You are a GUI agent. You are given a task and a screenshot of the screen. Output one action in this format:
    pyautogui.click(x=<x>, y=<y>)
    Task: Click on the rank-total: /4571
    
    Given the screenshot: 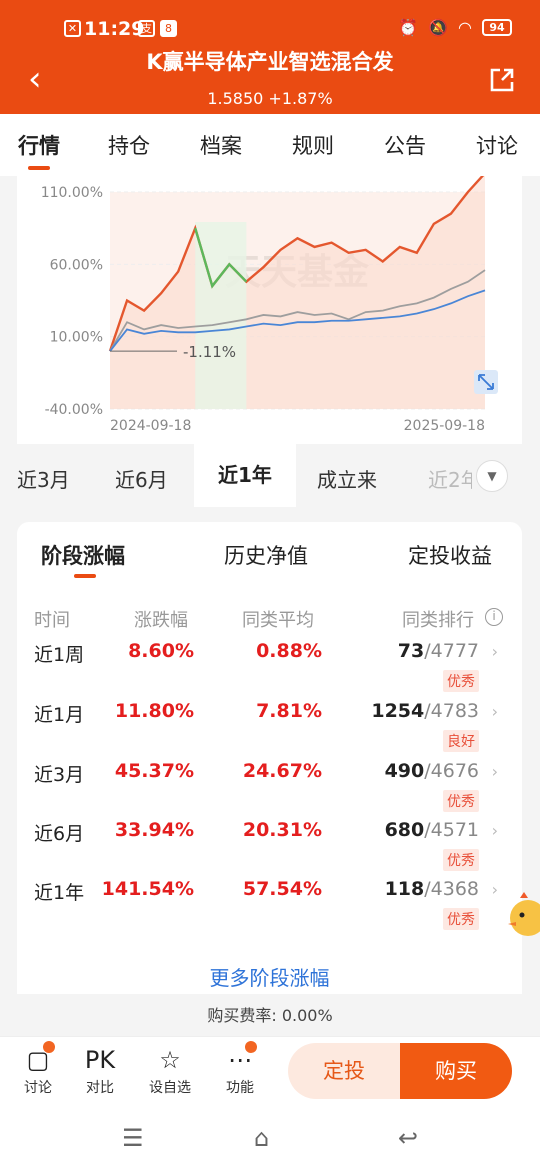 What is the action you would take?
    pyautogui.click(x=451, y=830)
    